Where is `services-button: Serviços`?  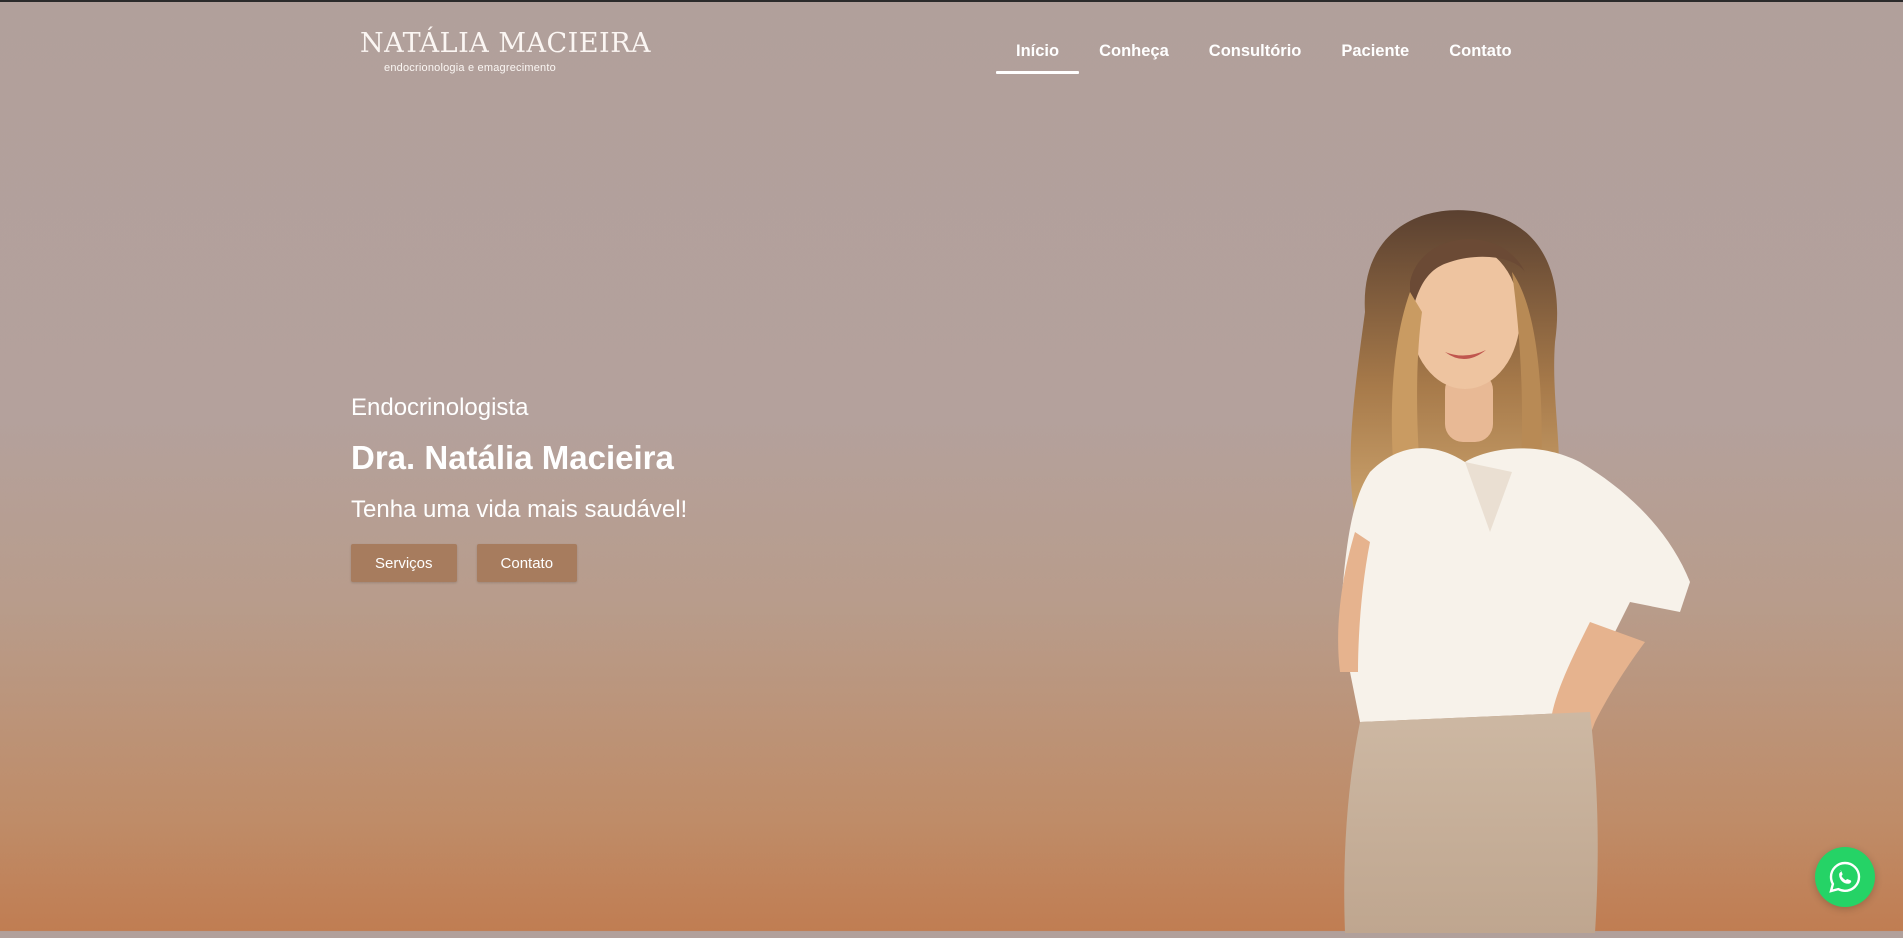
services-button: Serviços is located at coordinates (404, 563).